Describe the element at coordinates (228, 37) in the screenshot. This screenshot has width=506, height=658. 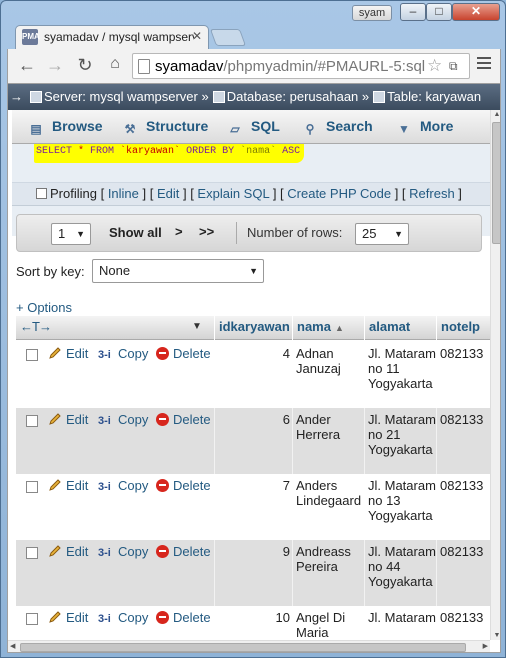
I see `new-tab-button` at that location.